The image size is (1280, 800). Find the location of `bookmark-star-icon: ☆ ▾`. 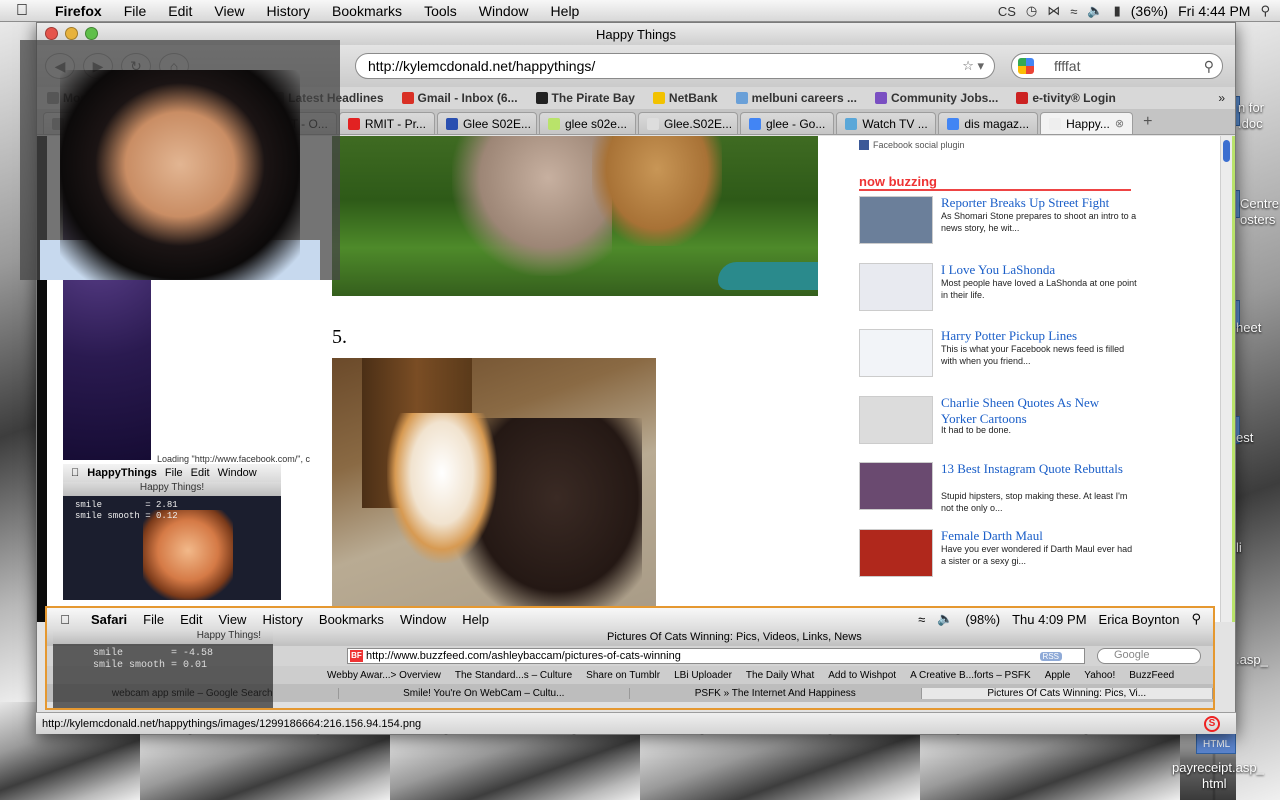

bookmark-star-icon: ☆ ▾ is located at coordinates (973, 66).